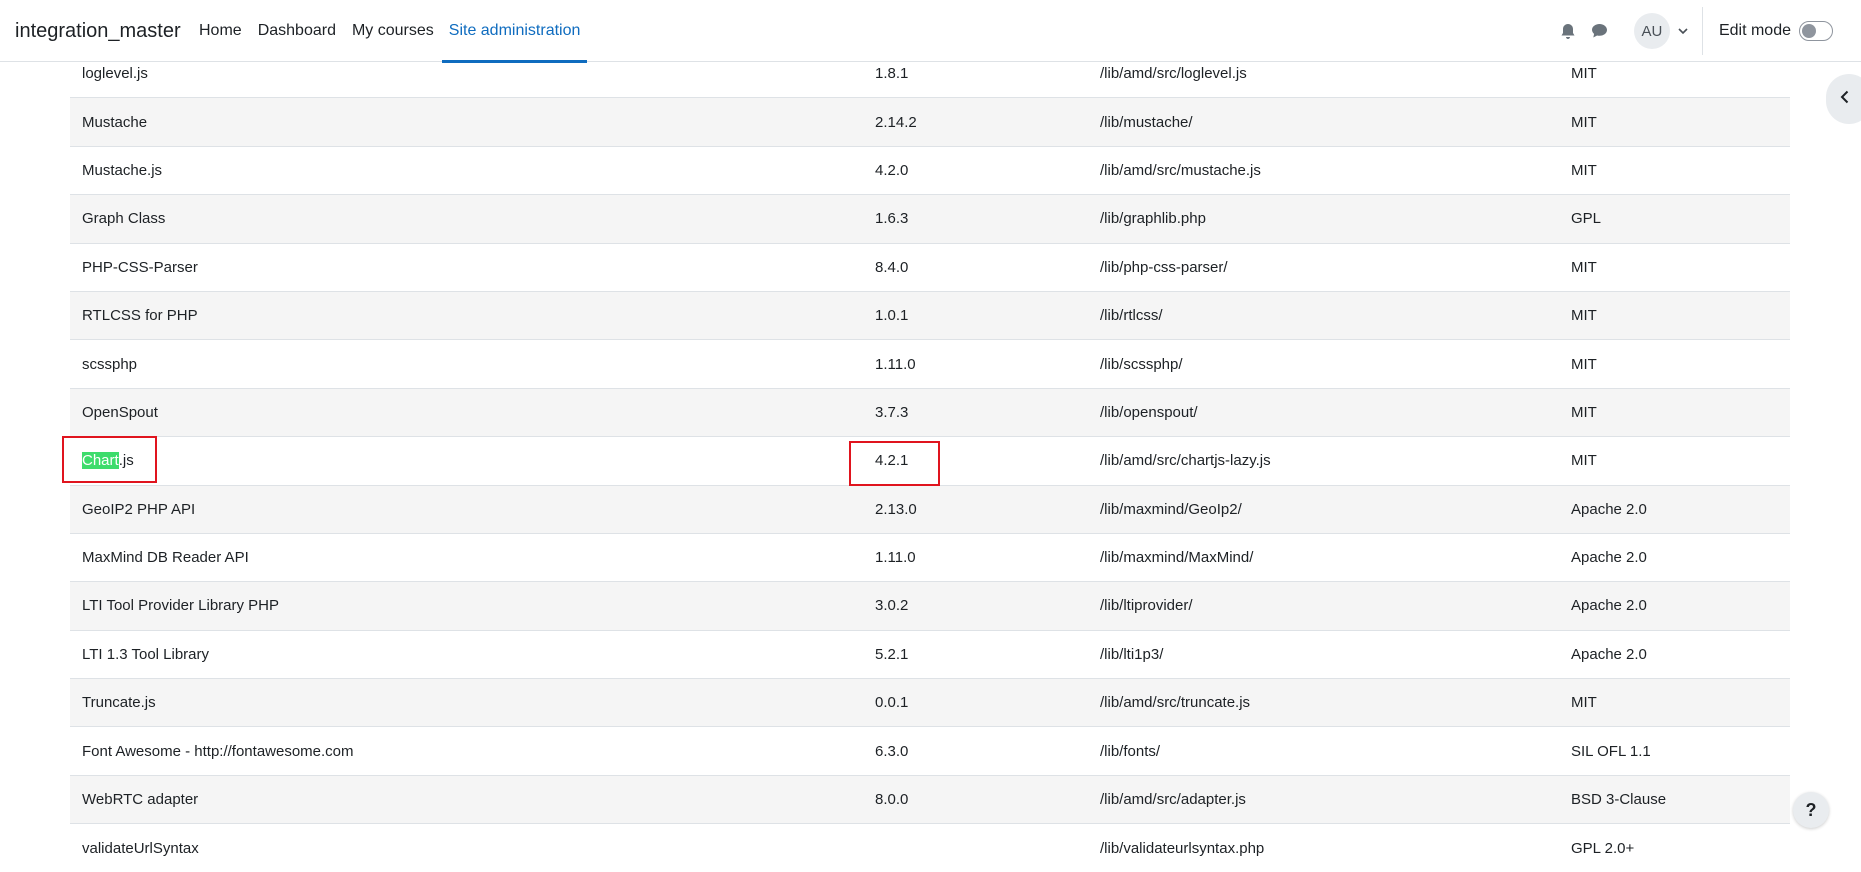 This screenshot has height=872, width=1861. I want to click on library-location-cell: /lib/amd/src/adapter.js, so click(1323, 799).